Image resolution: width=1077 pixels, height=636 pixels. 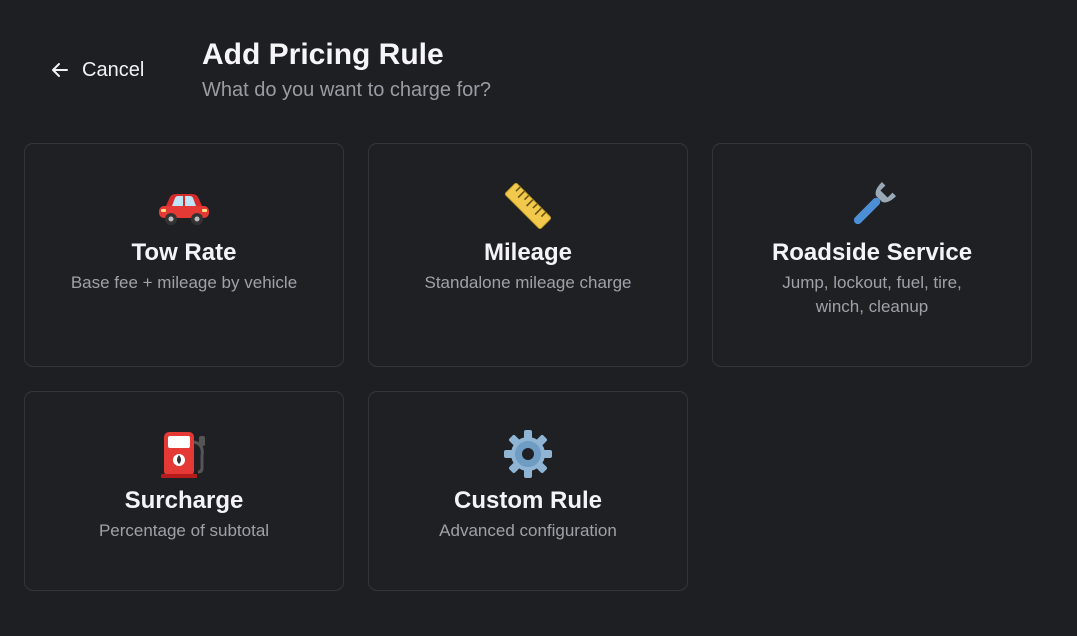 I want to click on card-title: Tow Rate, so click(x=184, y=252).